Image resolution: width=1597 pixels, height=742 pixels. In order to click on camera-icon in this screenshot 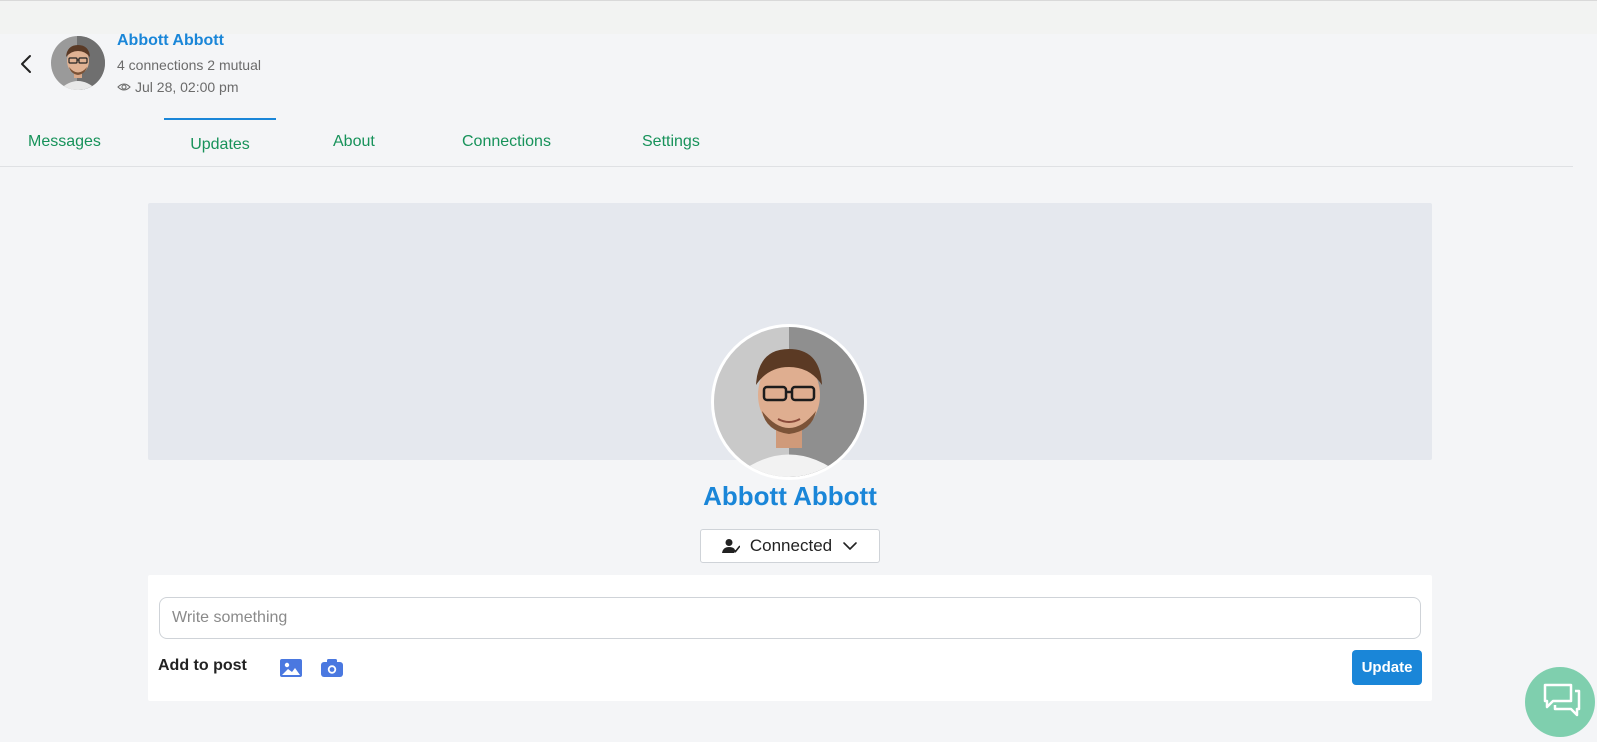, I will do `click(332, 668)`.